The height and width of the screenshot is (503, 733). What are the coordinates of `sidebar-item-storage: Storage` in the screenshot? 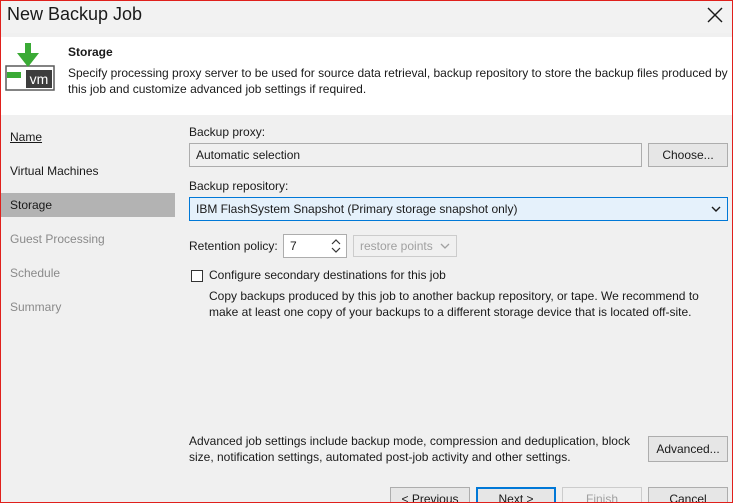 It's located at (88, 205).